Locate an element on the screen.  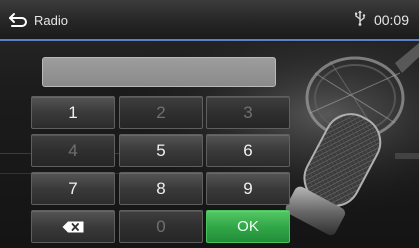
key-label: 0 is located at coordinates (161, 226).